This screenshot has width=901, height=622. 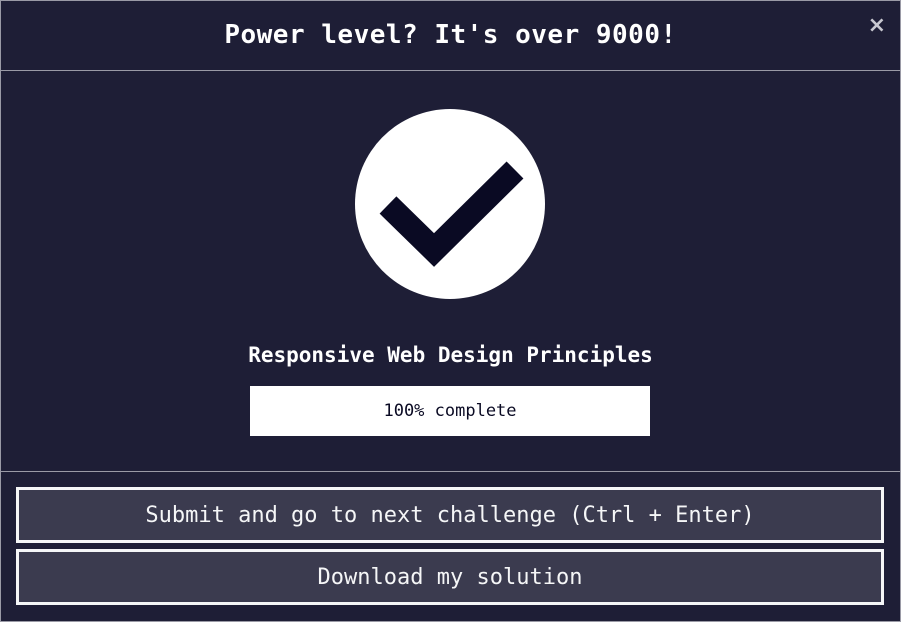 I want to click on modal-title: Power level? It's over 9000!, so click(x=450, y=34).